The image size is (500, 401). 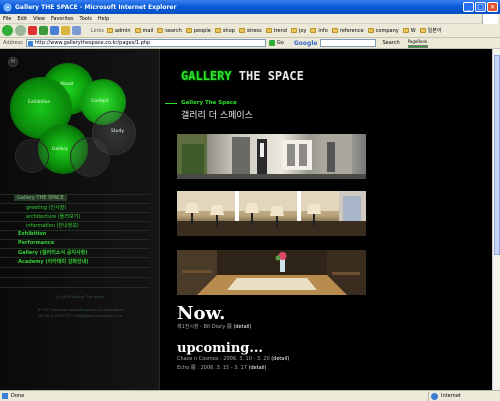 I want to click on google-search-input, so click(x=348, y=43).